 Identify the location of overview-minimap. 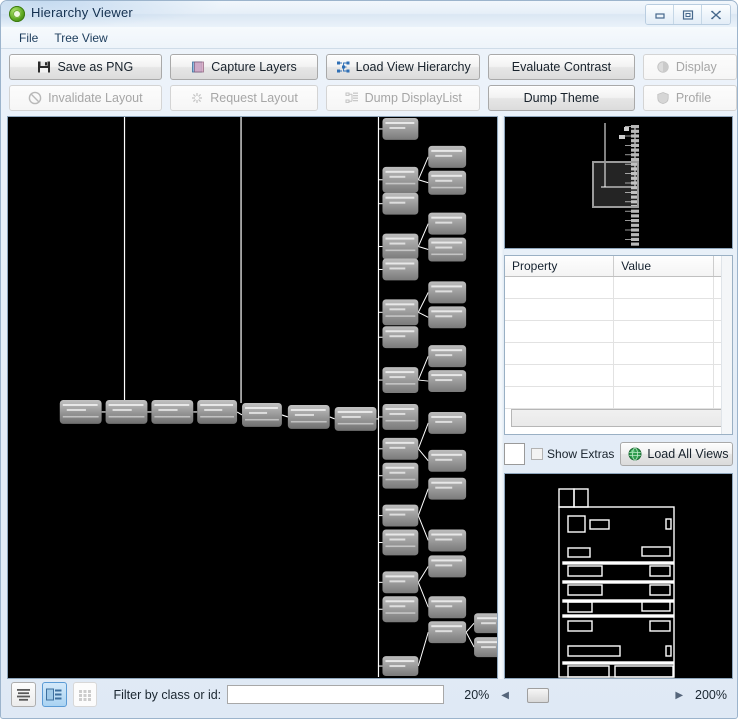
(618, 182).